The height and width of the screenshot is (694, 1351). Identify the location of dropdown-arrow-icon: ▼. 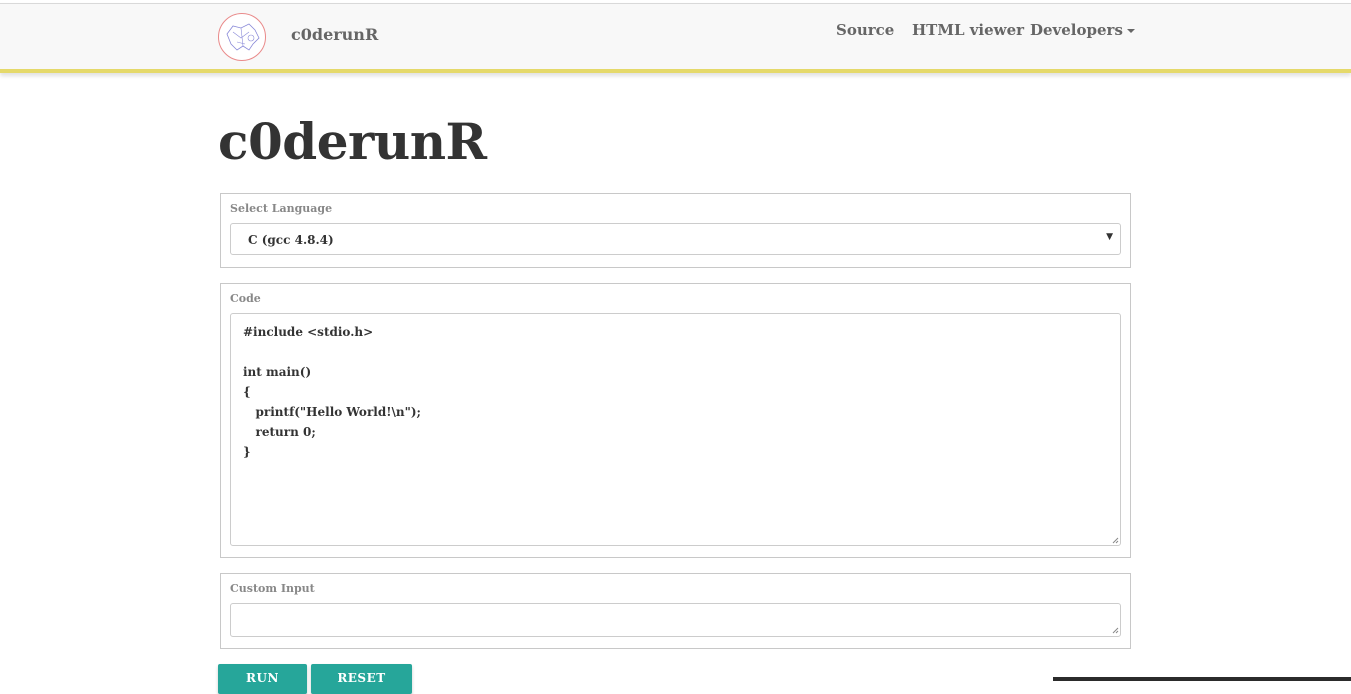
(1109, 237).